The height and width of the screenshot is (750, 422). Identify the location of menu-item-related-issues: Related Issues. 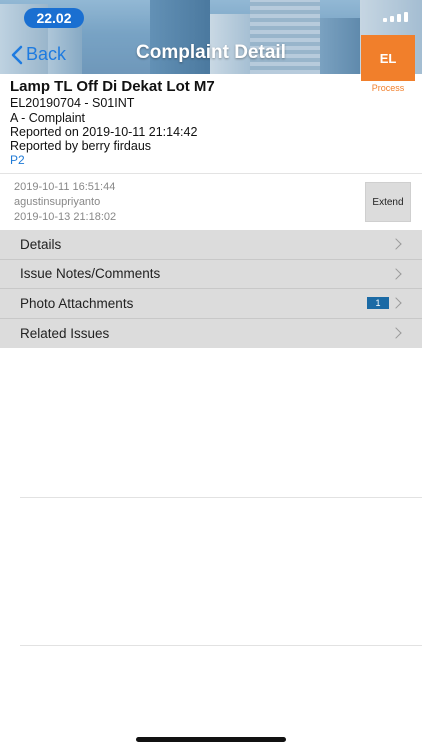
(211, 334).